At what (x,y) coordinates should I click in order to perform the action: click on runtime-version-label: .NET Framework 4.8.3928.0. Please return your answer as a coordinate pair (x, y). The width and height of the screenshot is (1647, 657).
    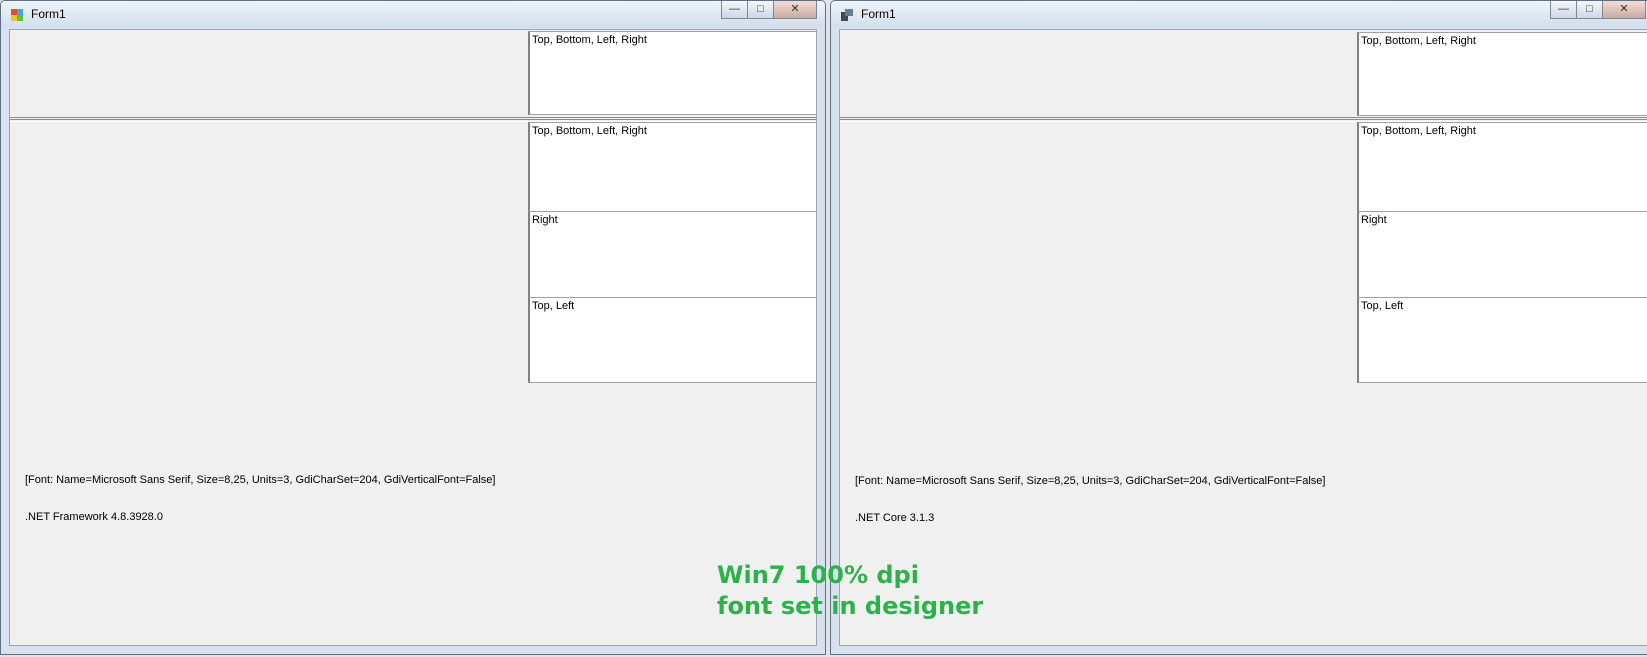
    Looking at the image, I should click on (94, 517).